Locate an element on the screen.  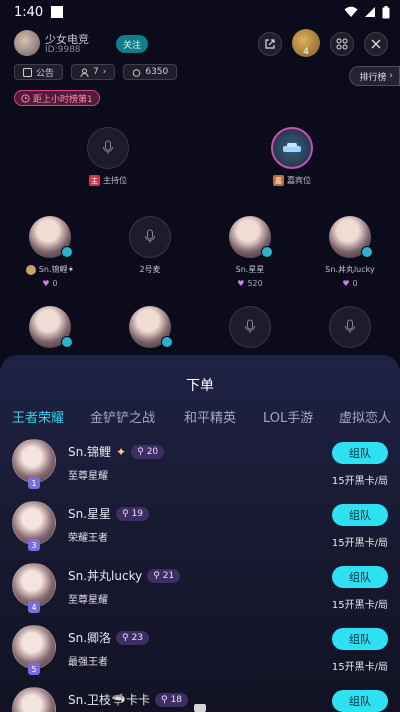
guest-seat: 嘉 嘉宾位 is located at coordinates (292, 156).